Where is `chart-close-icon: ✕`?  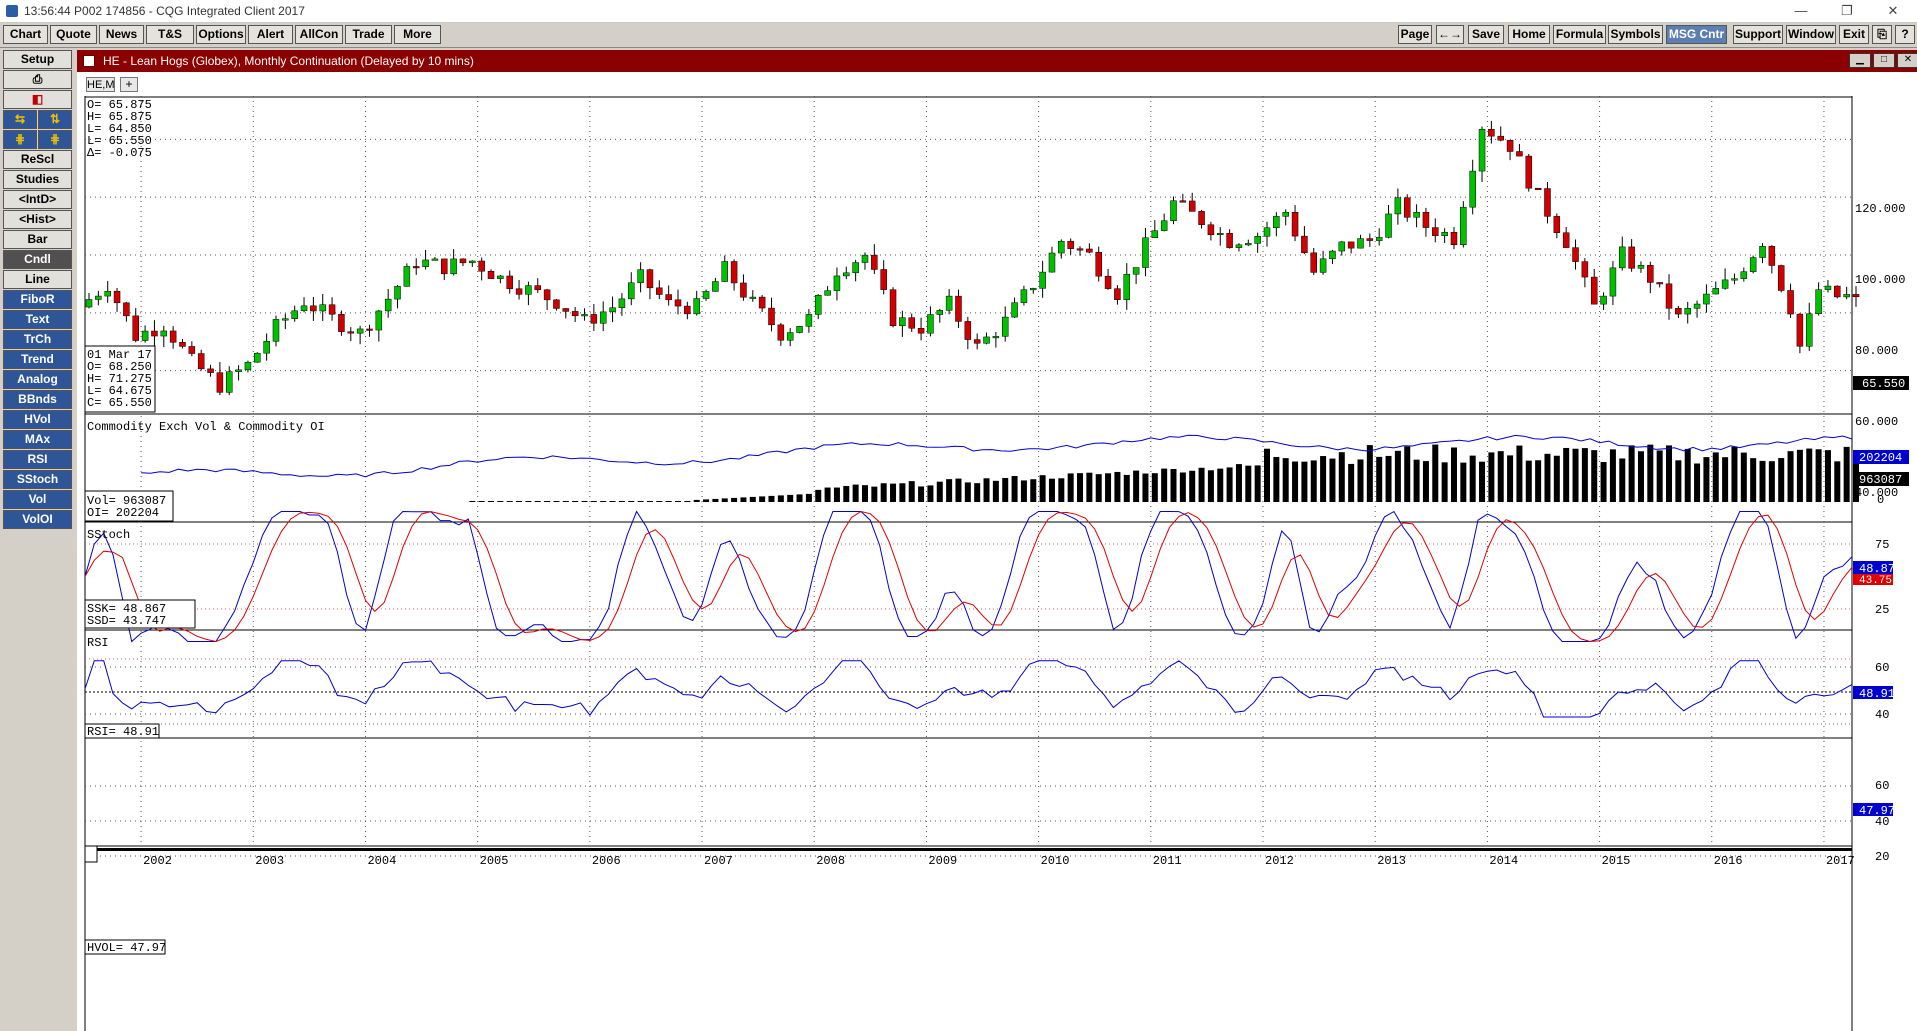 chart-close-icon: ✕ is located at coordinates (1907, 60).